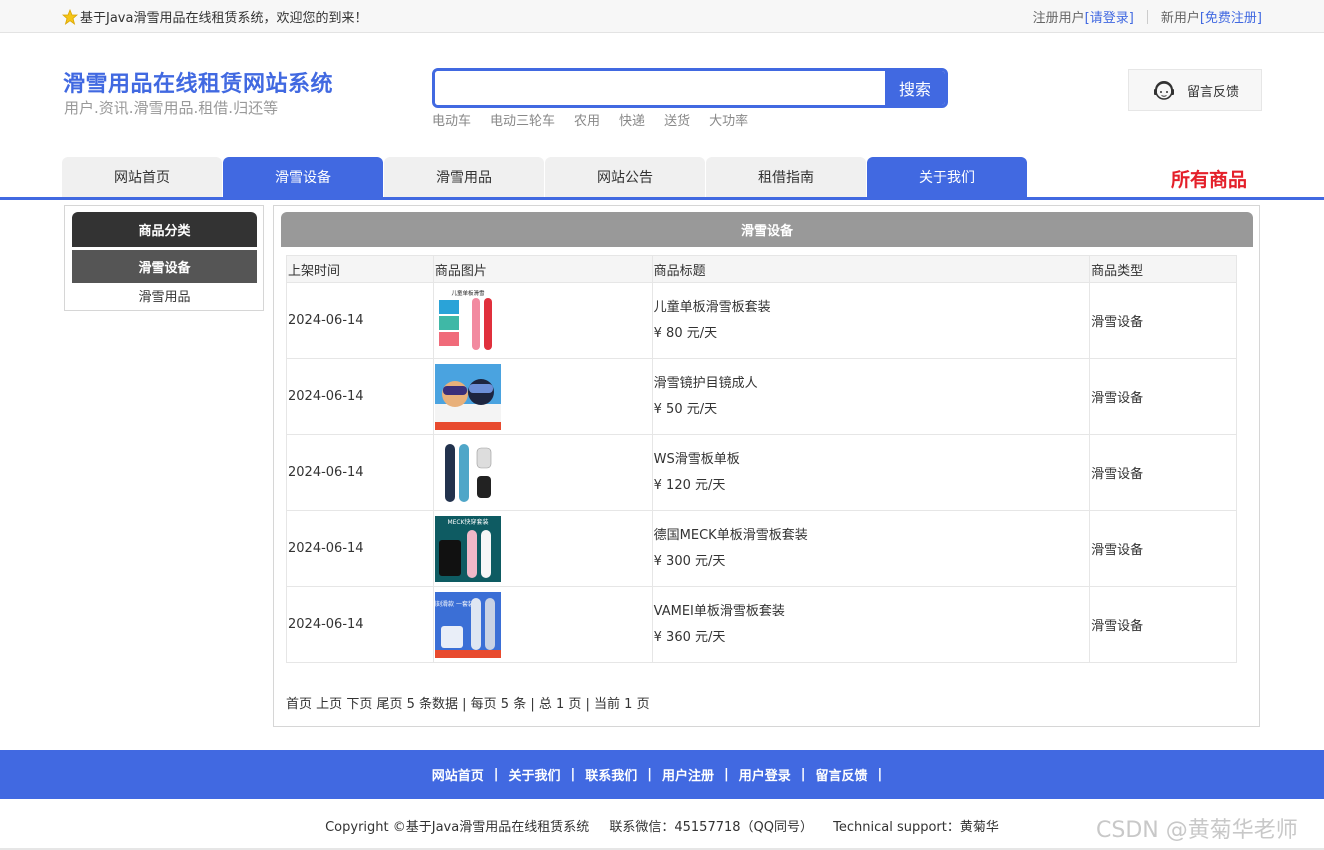  What do you see at coordinates (534, 774) in the screenshot?
I see `footer-link-about: 关于我们` at bounding box center [534, 774].